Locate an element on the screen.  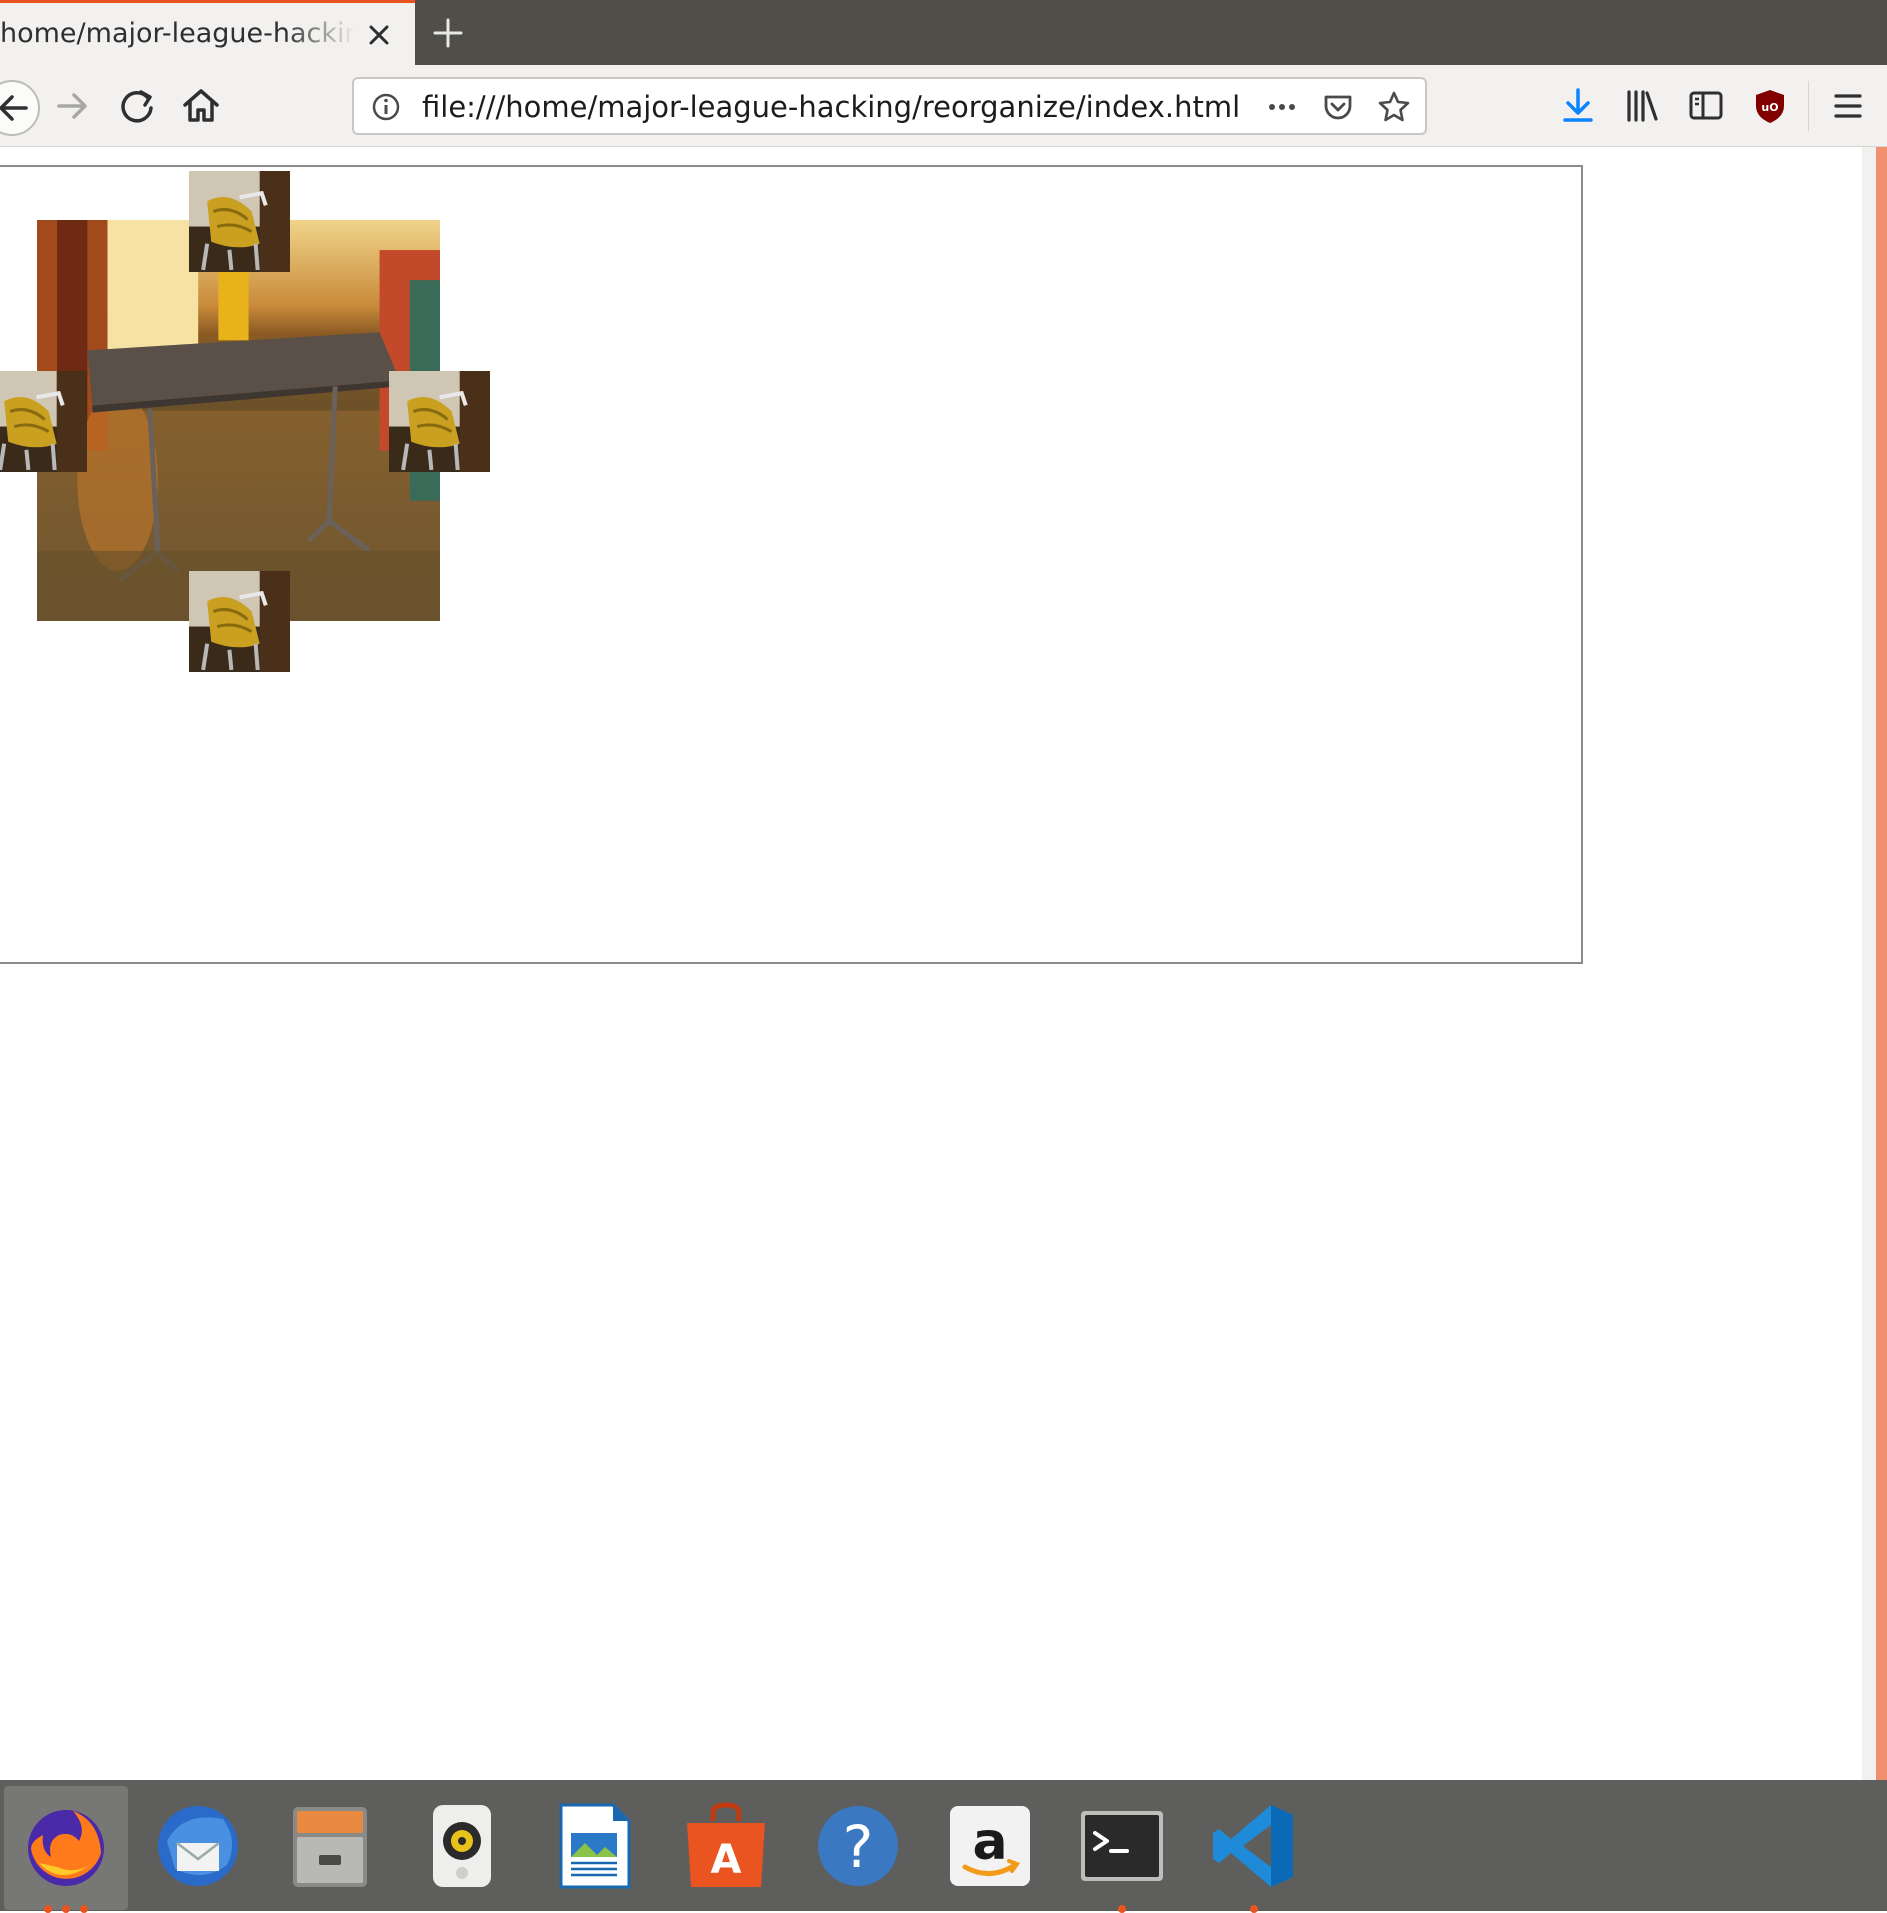
chair-image-bottom is located at coordinates (239, 621).